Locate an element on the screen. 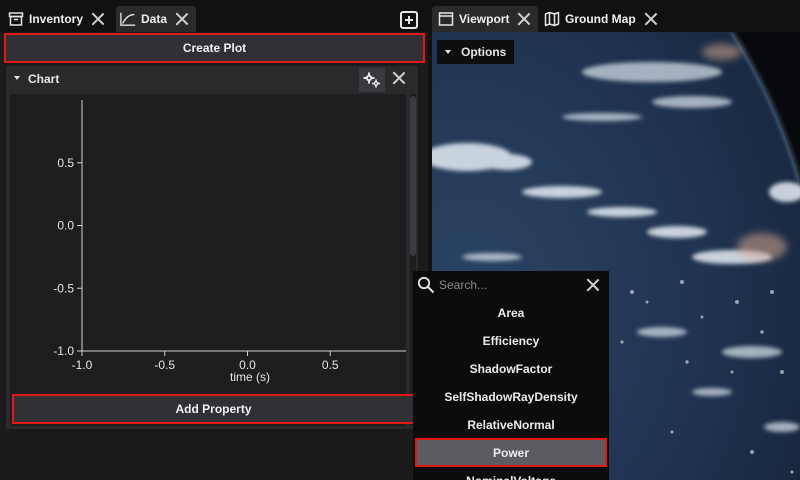 The height and width of the screenshot is (480, 800). y-tick-label: -0.5 is located at coordinates (63, 288).